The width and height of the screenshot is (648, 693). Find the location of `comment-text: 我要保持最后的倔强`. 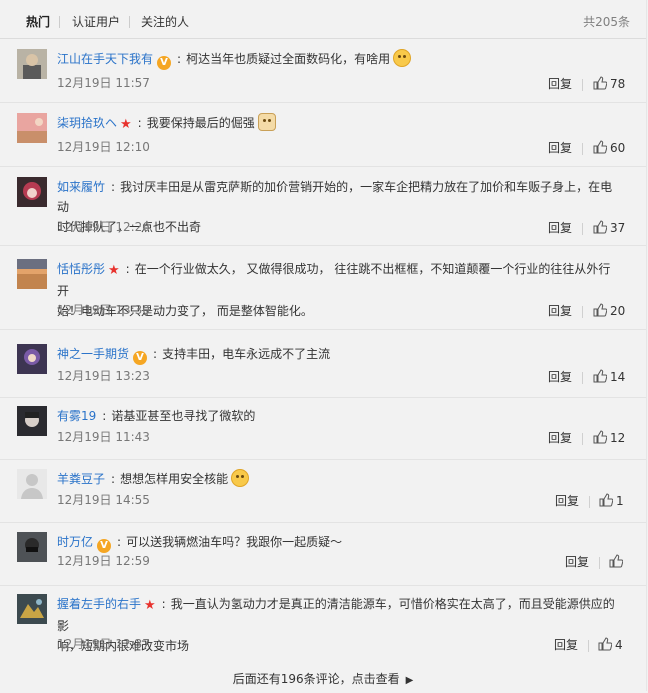

comment-text: 我要保持最后的倔强 is located at coordinates (200, 123).